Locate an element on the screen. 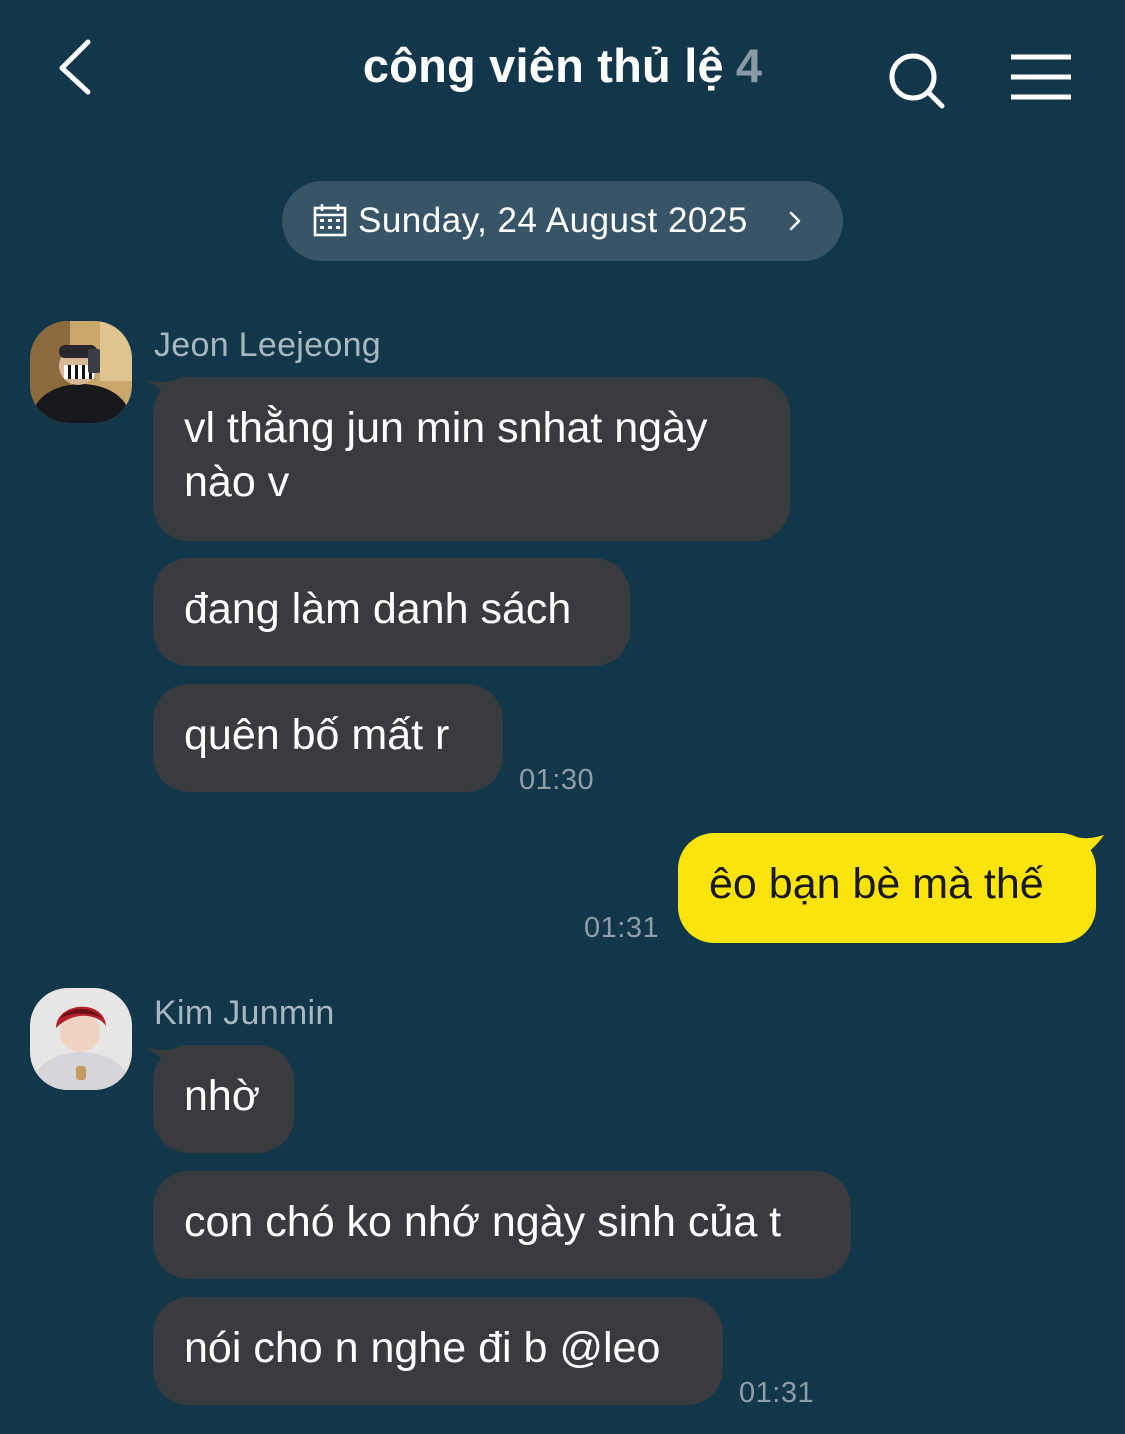 The image size is (1125, 1434). calendar-icon is located at coordinates (330, 220).